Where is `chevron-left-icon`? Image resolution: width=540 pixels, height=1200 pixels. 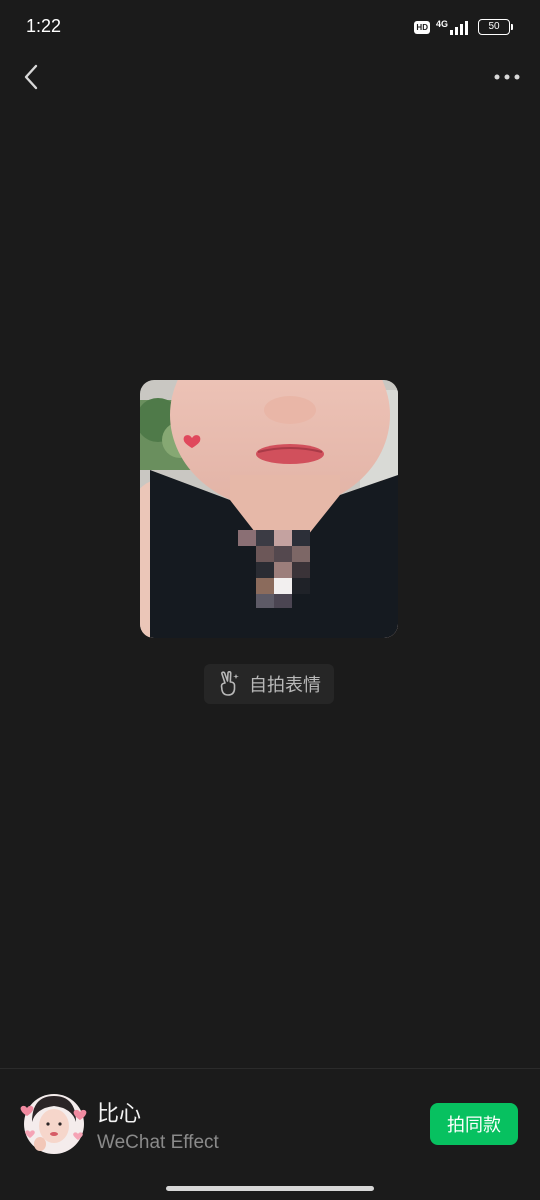
chevron-left-icon is located at coordinates (31, 77).